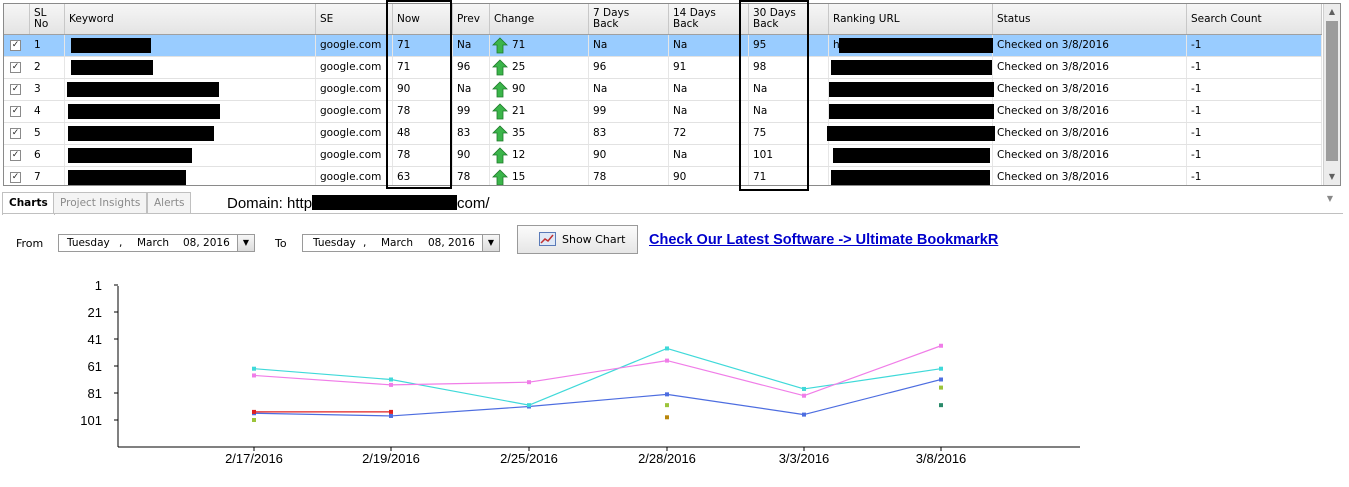 This screenshot has height=487, width=1349. Describe the element at coordinates (1254, 19) in the screenshot. I see `column-header-count: Search Count` at that location.